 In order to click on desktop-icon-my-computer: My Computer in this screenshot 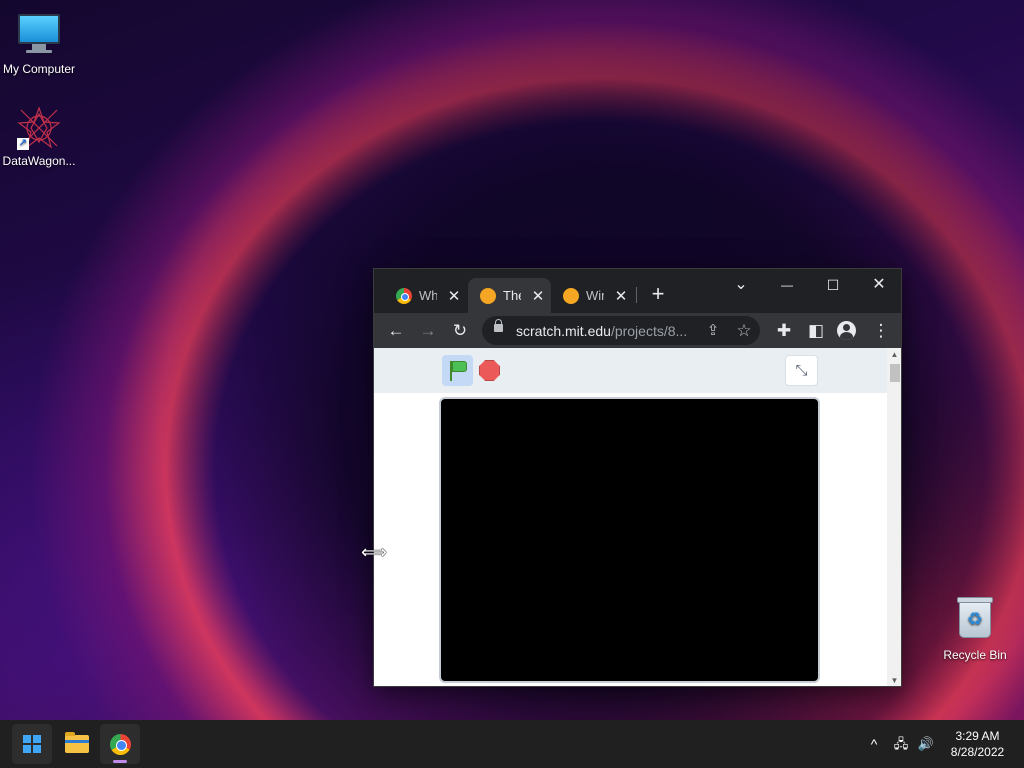, I will do `click(39, 43)`.